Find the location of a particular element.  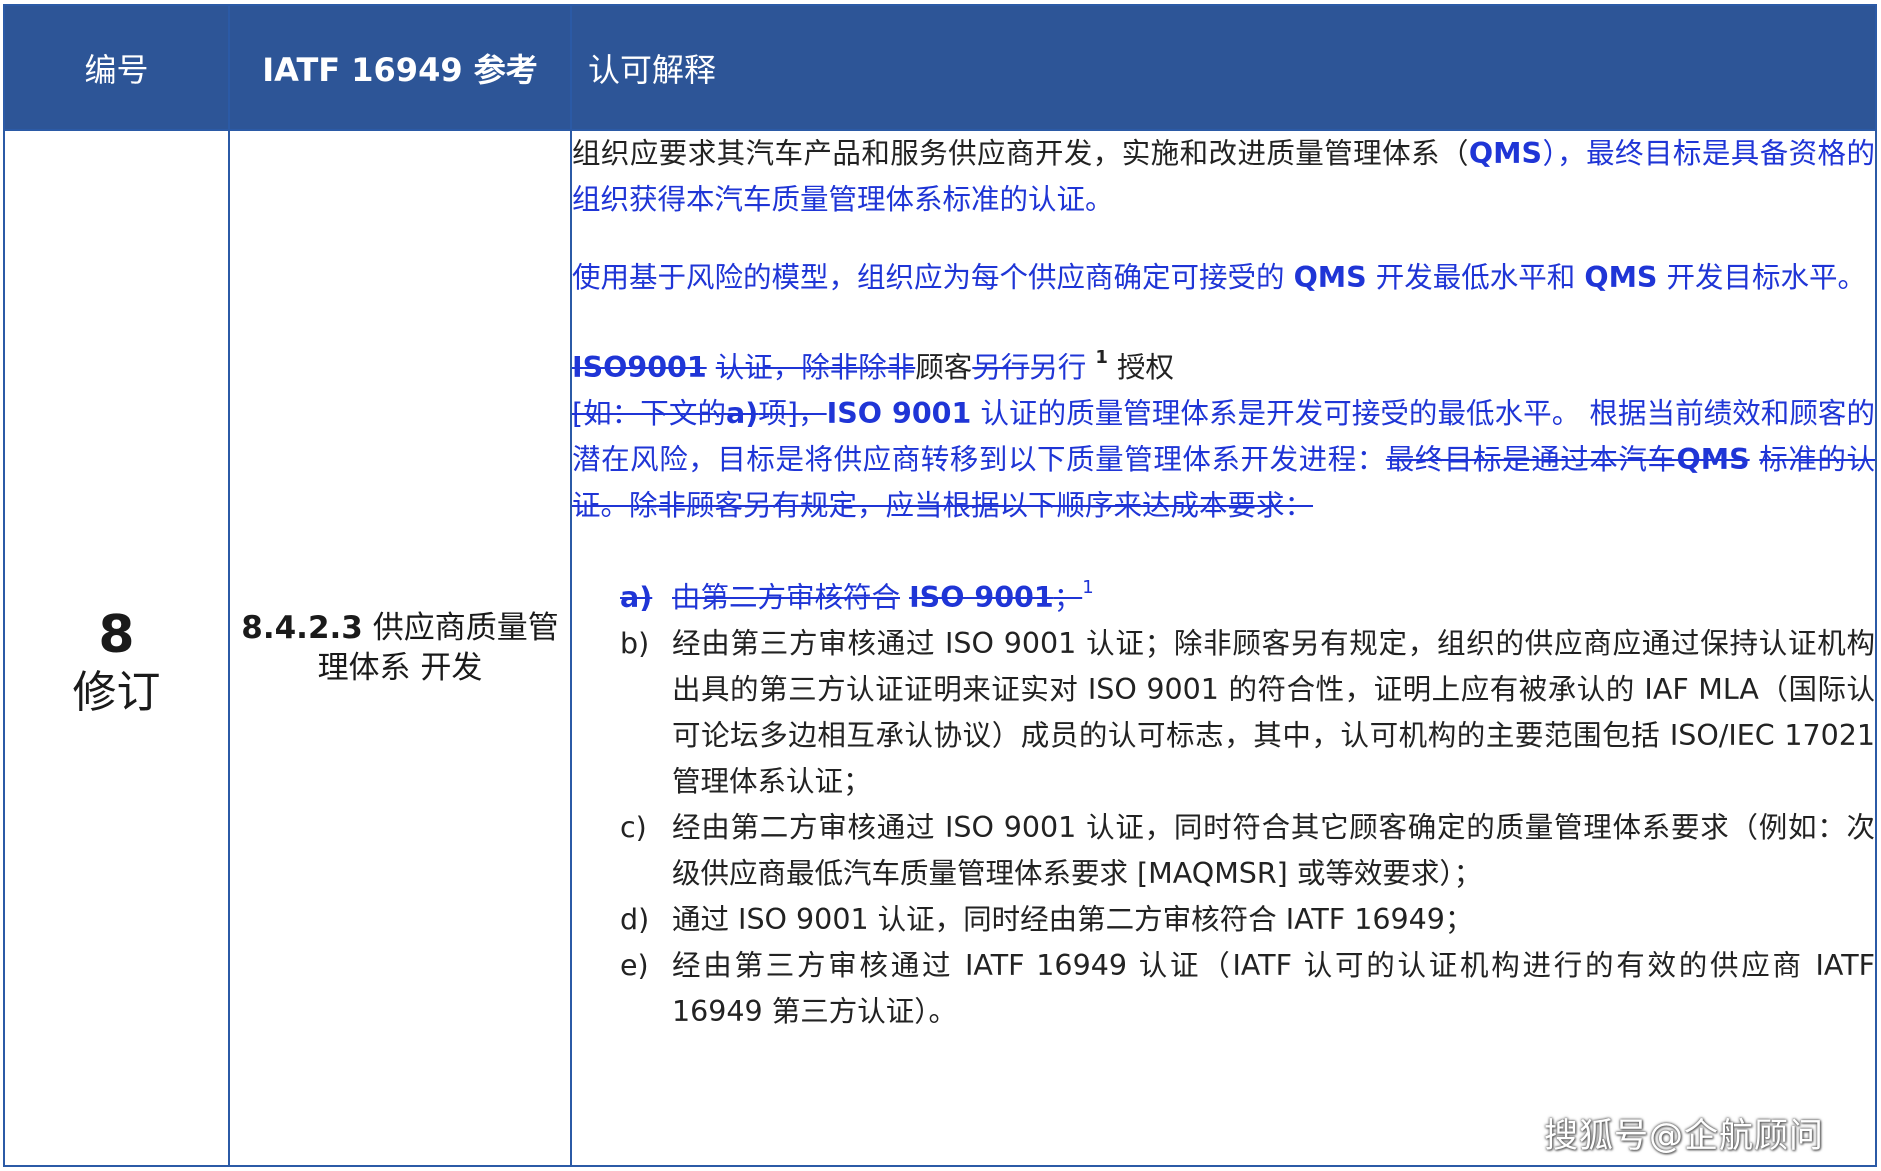

paragraph-3: ISO9001 认证，除非除非顾客另行另行 1 授权 is located at coordinates (873, 366).